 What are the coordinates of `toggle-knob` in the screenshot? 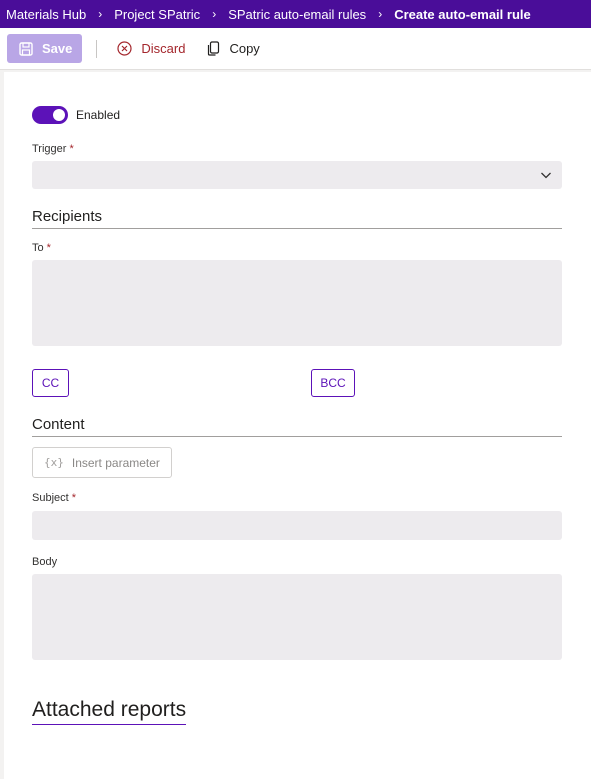 It's located at (59, 115).